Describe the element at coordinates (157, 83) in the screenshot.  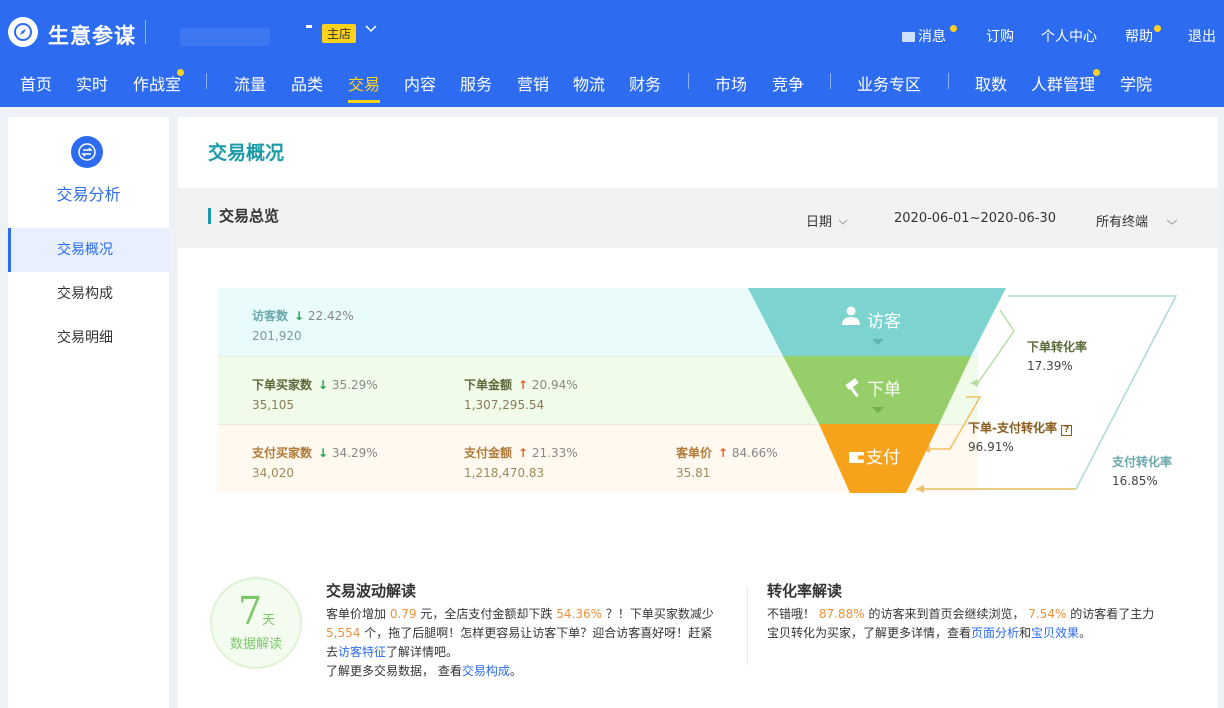
I see `nav-warroom: 作战室` at that location.